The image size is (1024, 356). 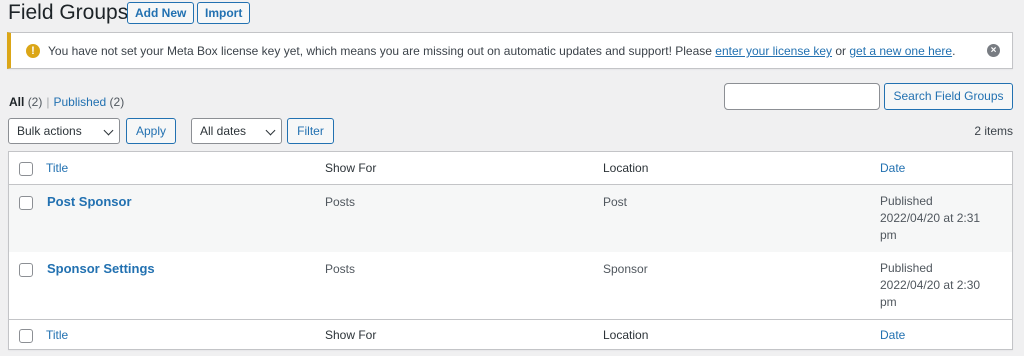 What do you see at coordinates (33, 51) in the screenshot?
I see `warning-icon: !` at bounding box center [33, 51].